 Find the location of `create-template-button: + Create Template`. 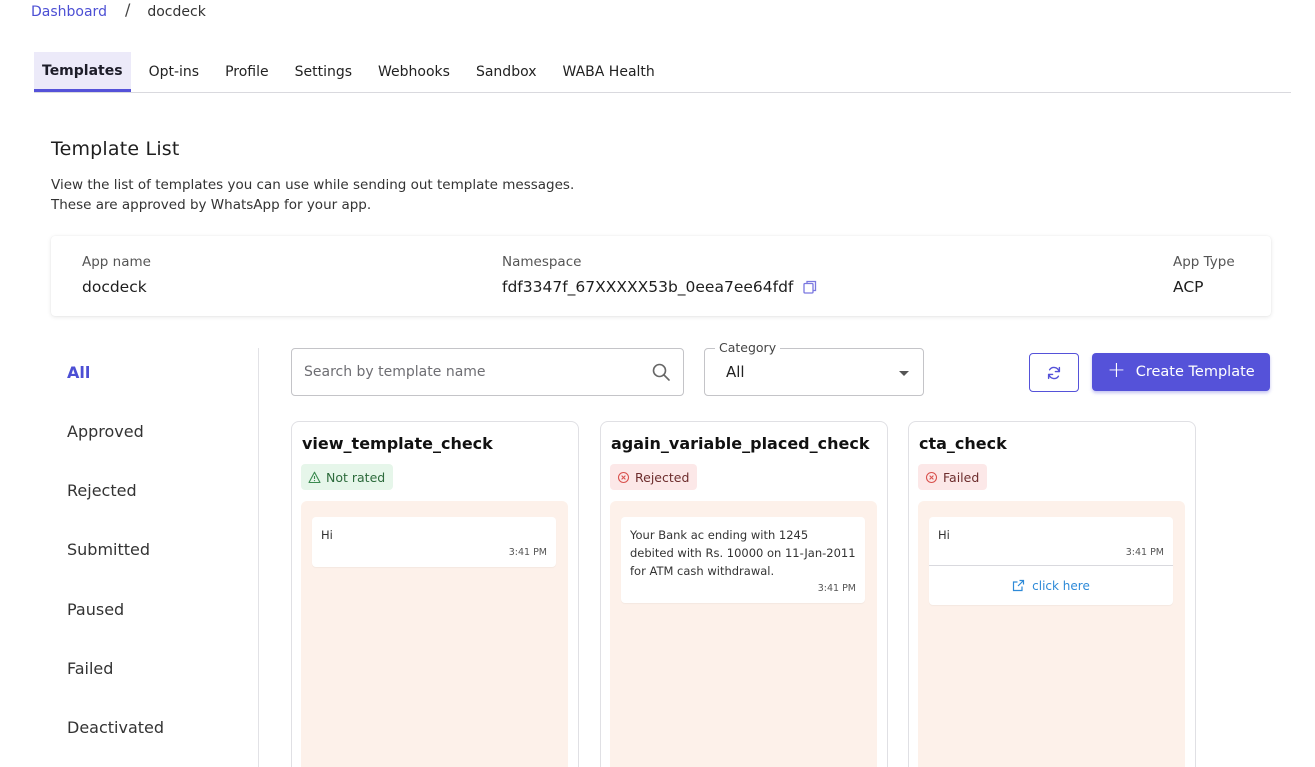

create-template-button: + Create Template is located at coordinates (1181, 372).